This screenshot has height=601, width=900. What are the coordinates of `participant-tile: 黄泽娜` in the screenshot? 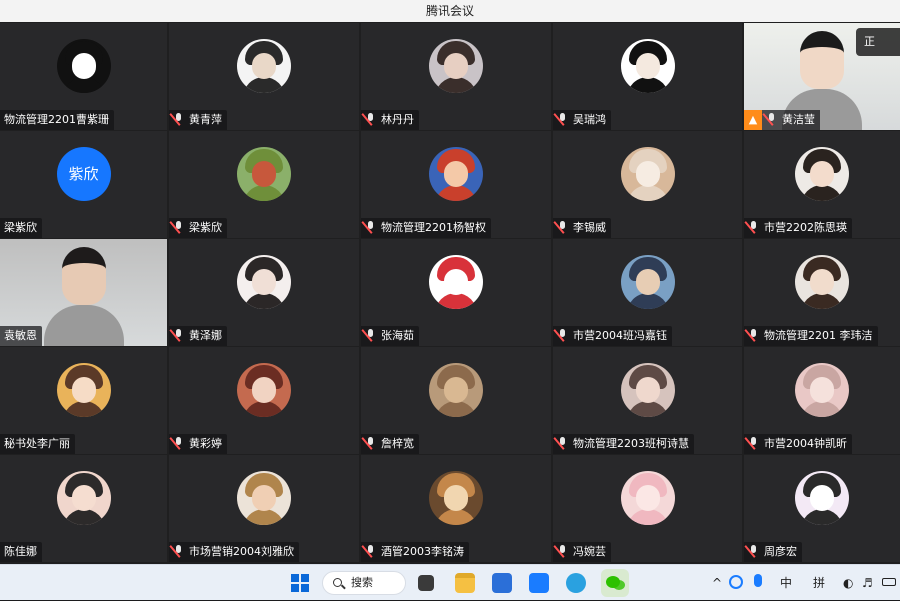 It's located at (264, 292).